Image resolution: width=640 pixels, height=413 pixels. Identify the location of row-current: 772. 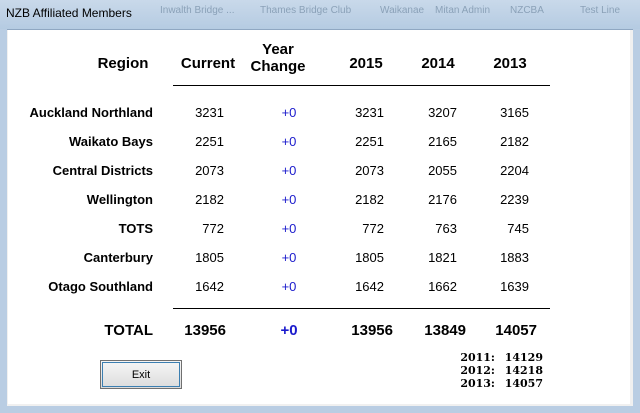
(213, 228).